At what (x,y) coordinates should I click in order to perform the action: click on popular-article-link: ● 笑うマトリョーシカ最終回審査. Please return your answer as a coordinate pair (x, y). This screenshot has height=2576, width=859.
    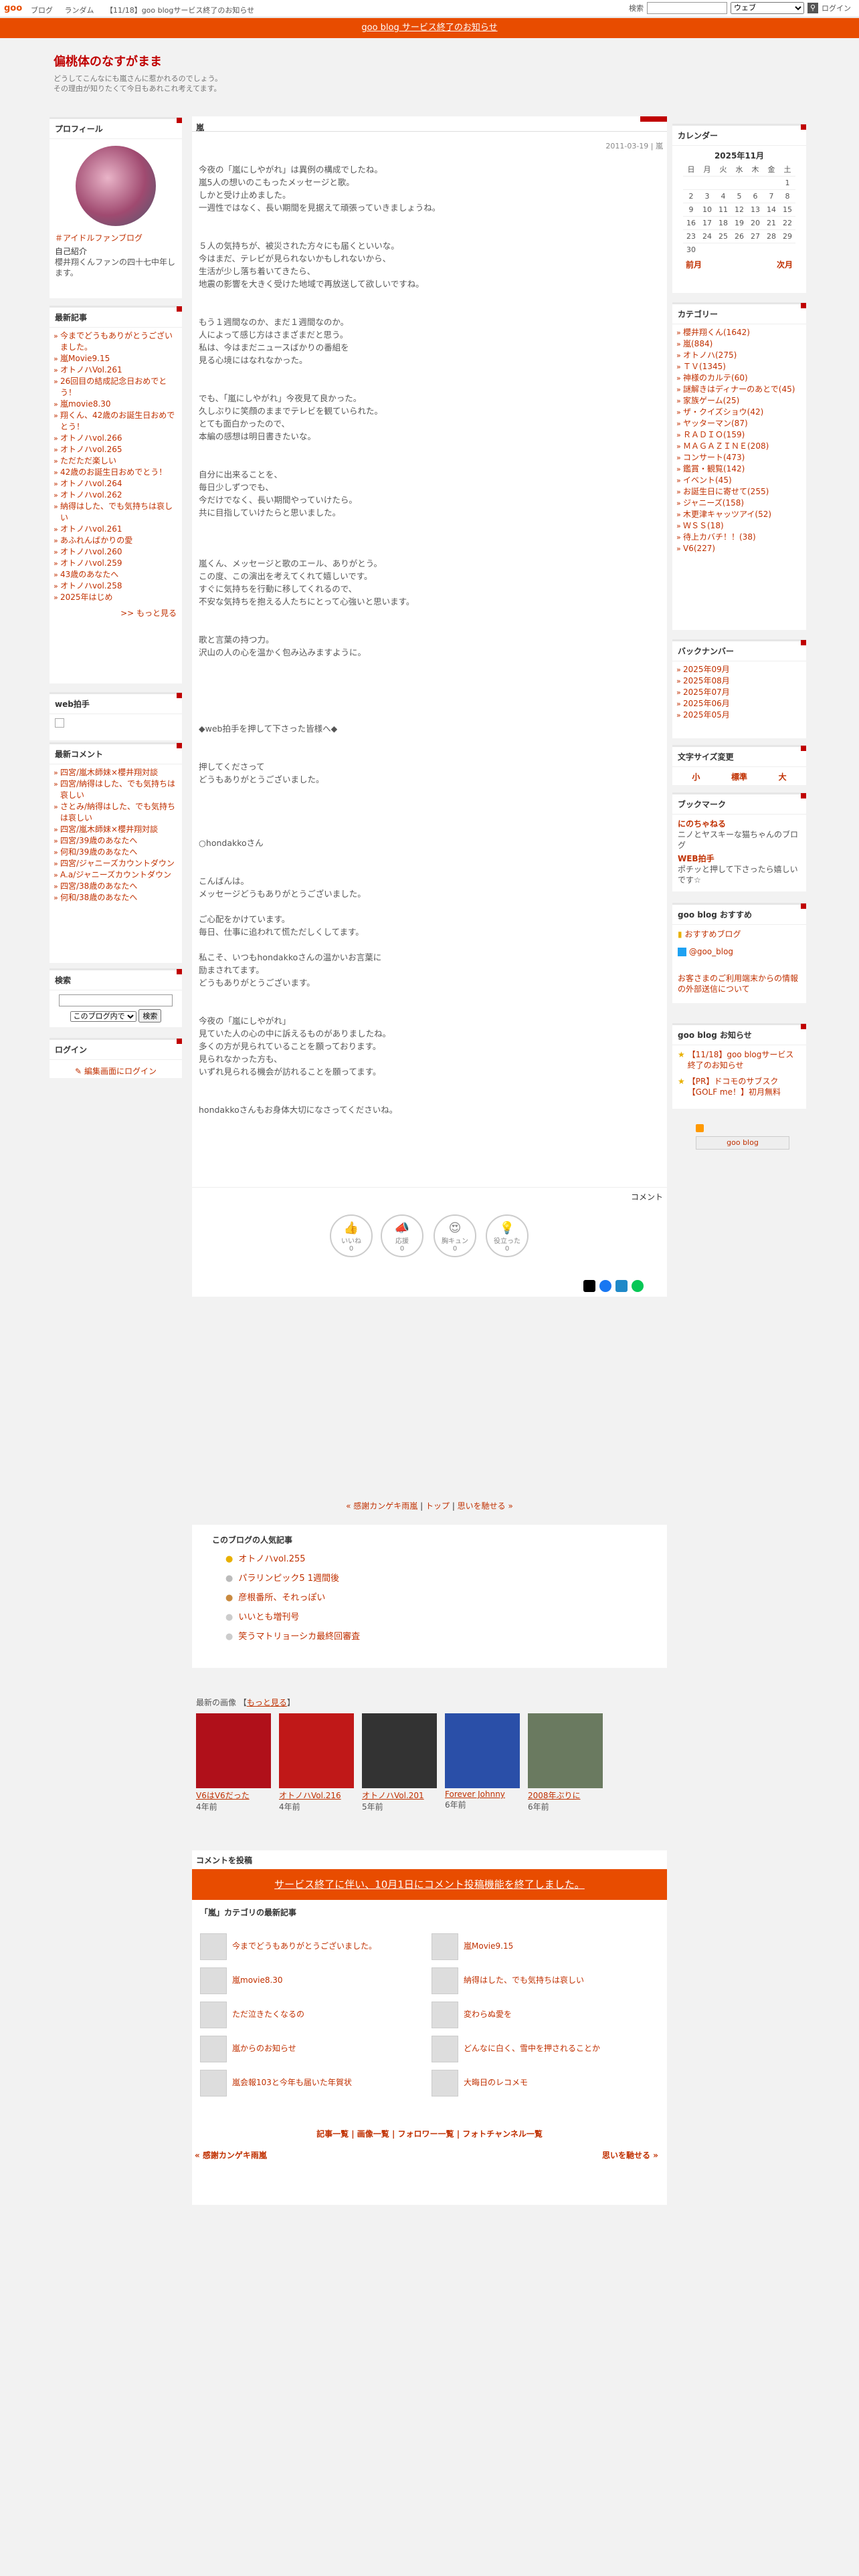
    Looking at the image, I should click on (429, 1637).